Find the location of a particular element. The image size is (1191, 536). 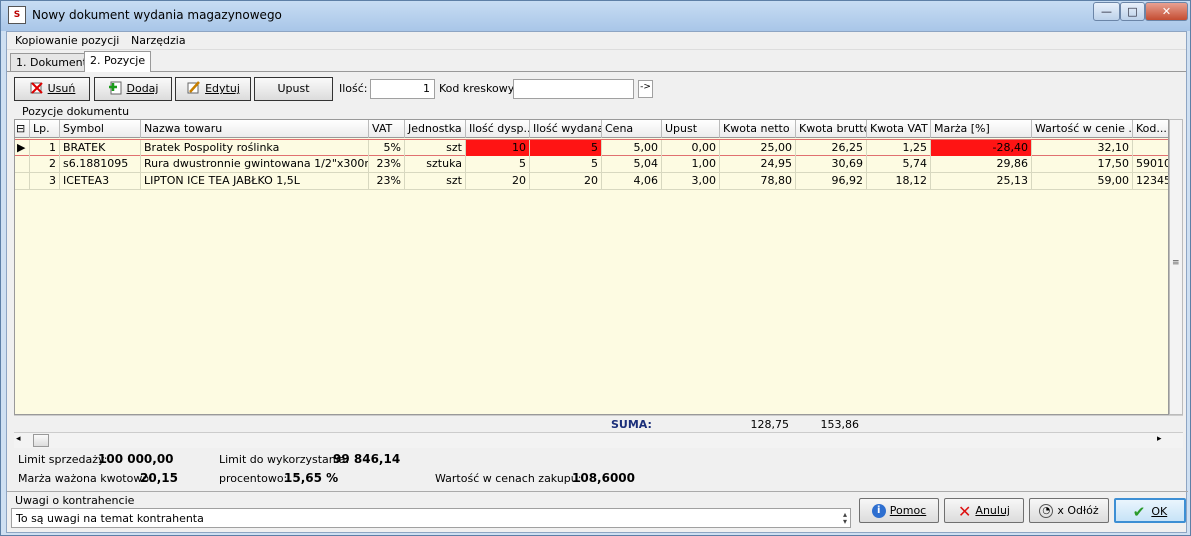

col-ilosc-wydana: Ilość wydana is located at coordinates (566, 129).